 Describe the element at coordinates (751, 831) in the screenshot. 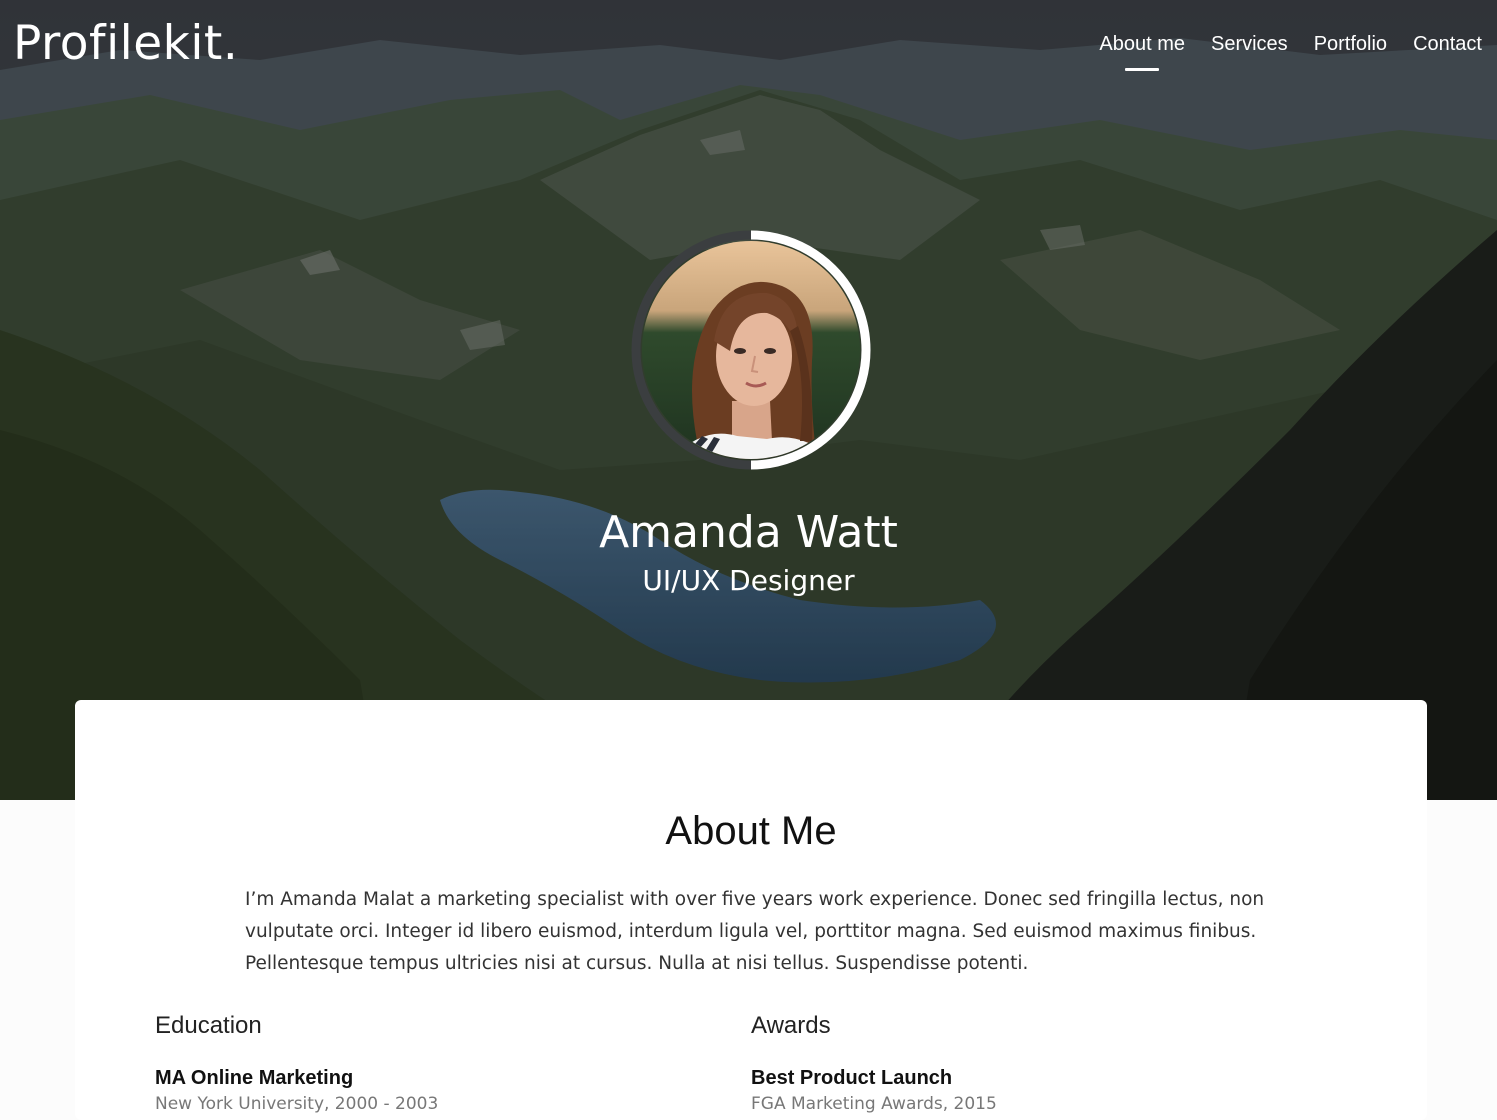

I see `section-title: About Me` at that location.